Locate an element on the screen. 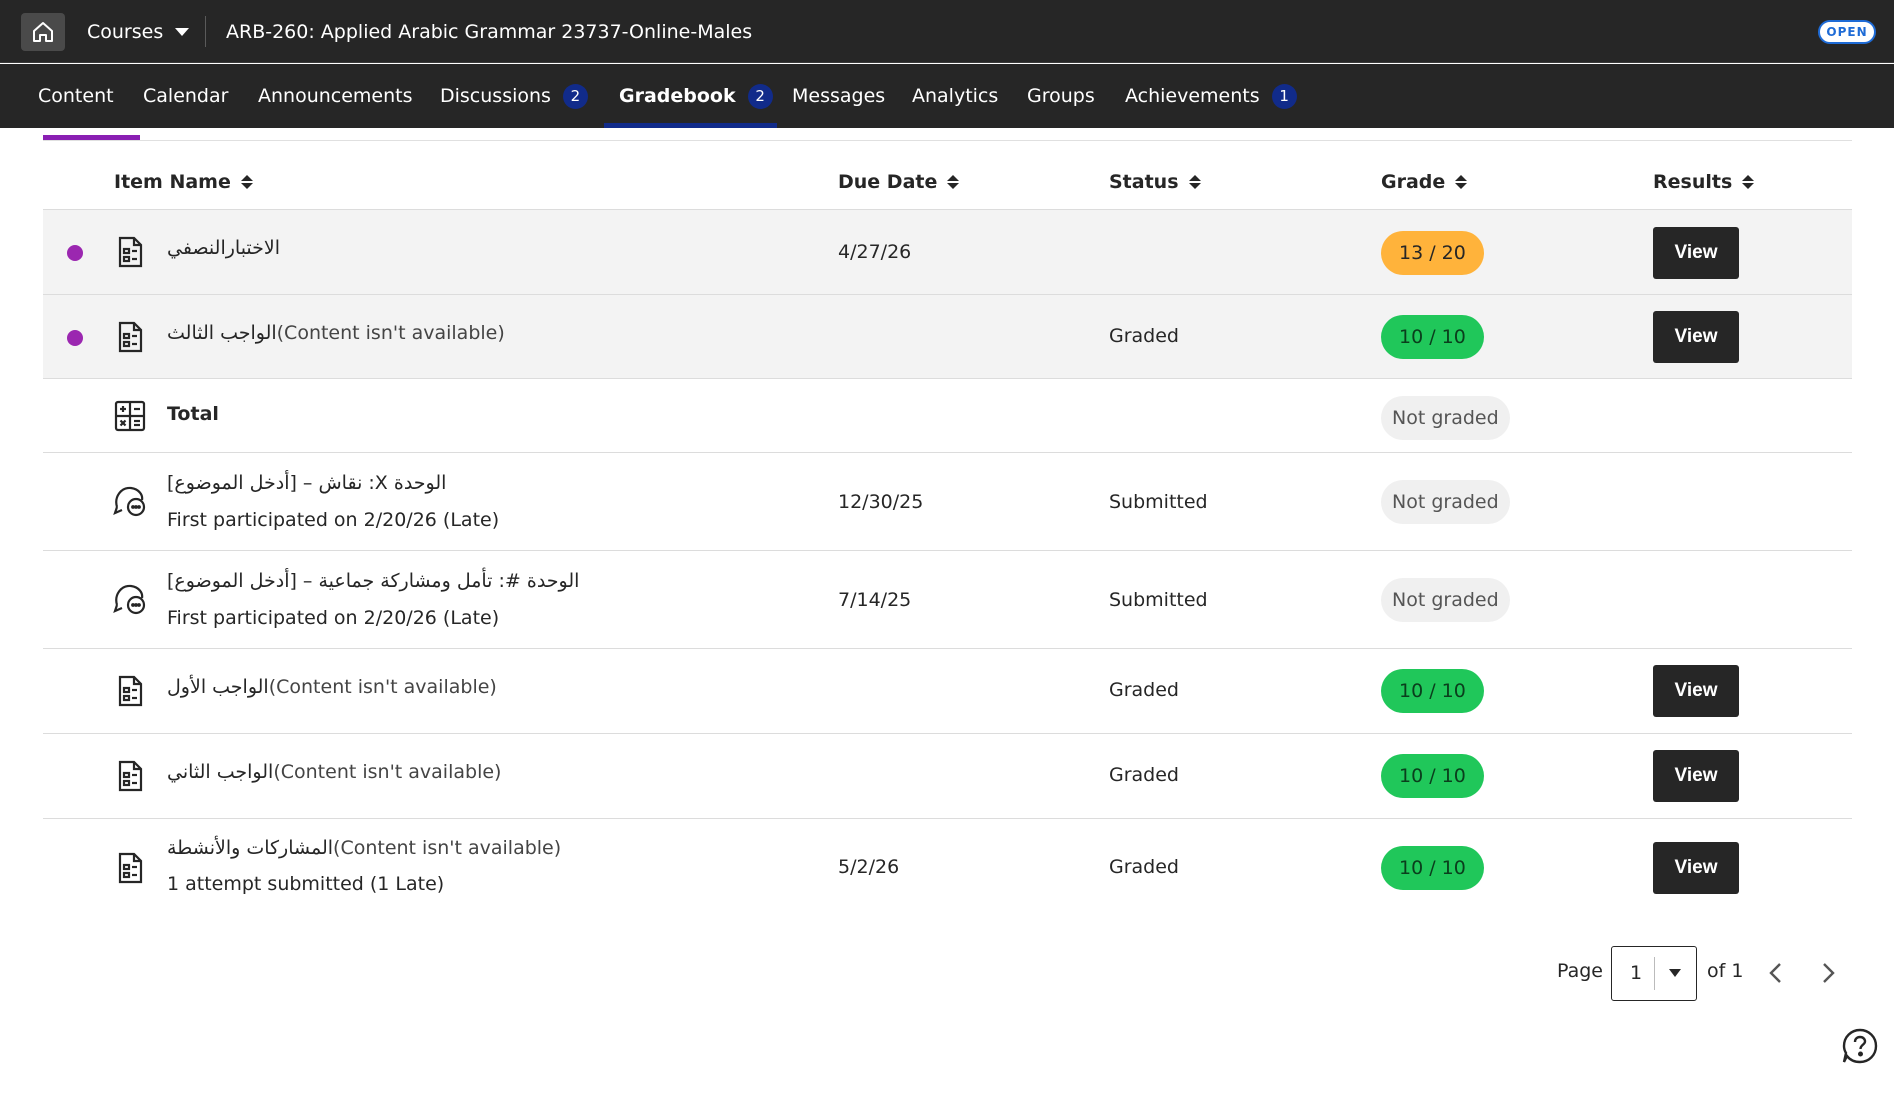 Image resolution: width=1894 pixels, height=1093 pixels. notification-badge: 1 is located at coordinates (1284, 96).